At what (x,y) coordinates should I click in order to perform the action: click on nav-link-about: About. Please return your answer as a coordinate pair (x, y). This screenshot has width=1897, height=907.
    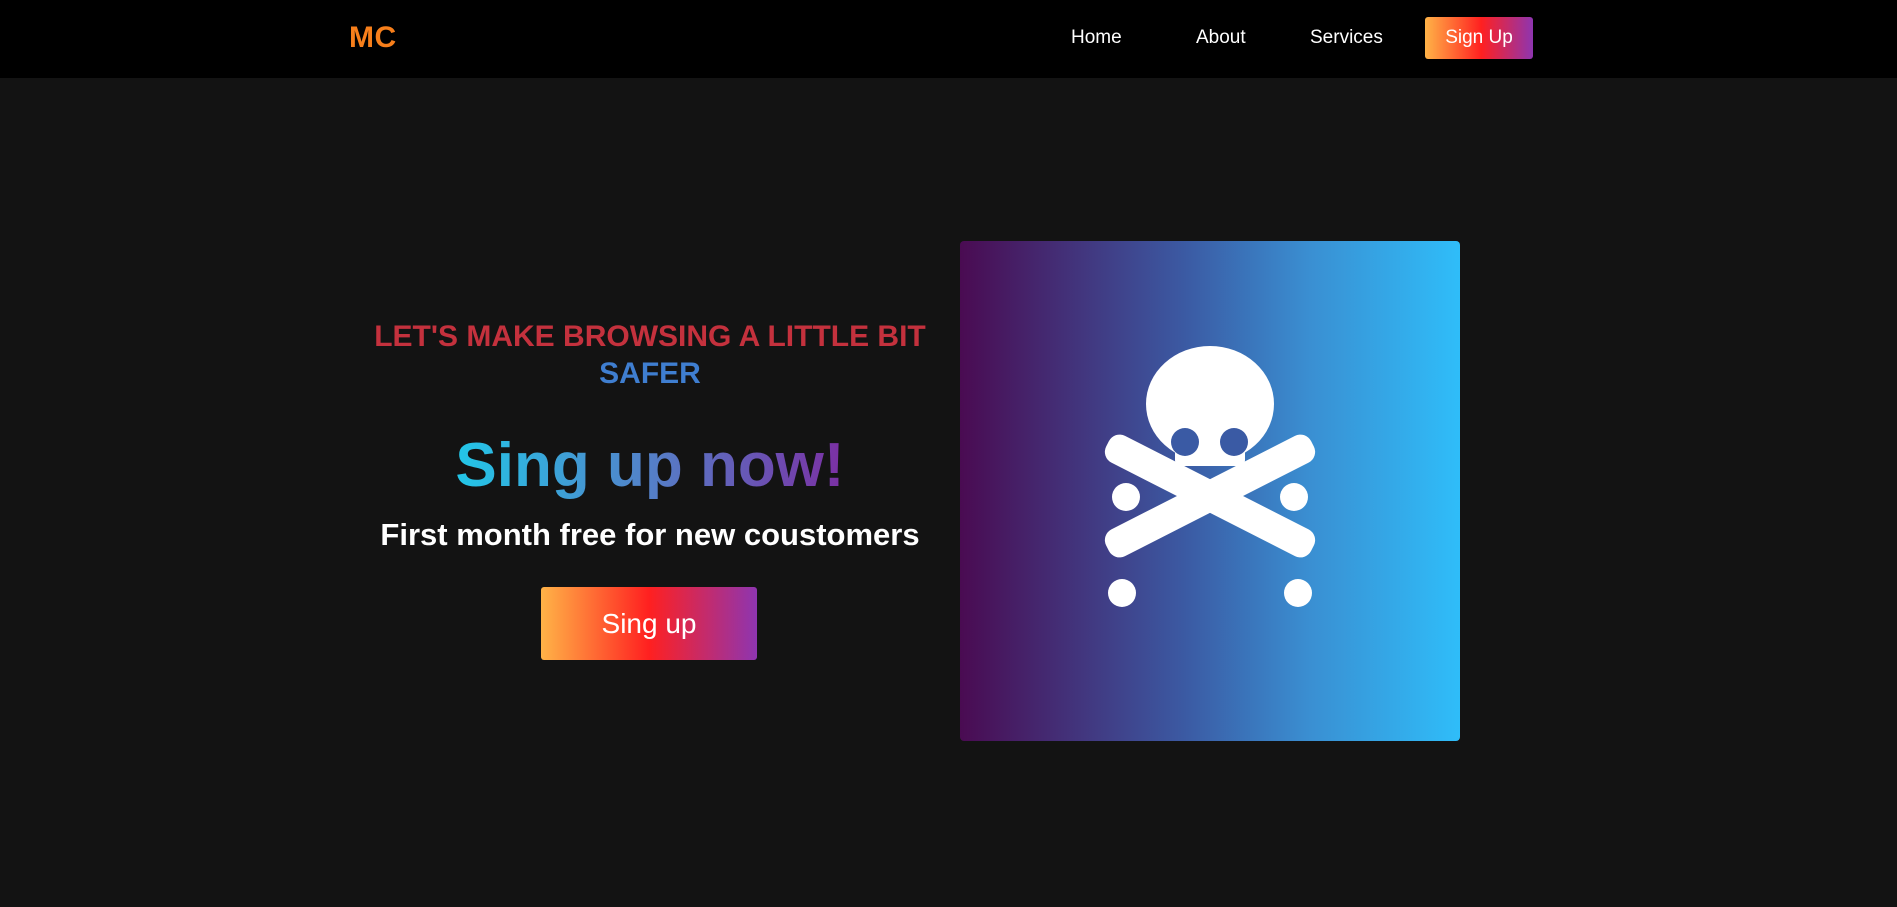
    Looking at the image, I should click on (1221, 38).